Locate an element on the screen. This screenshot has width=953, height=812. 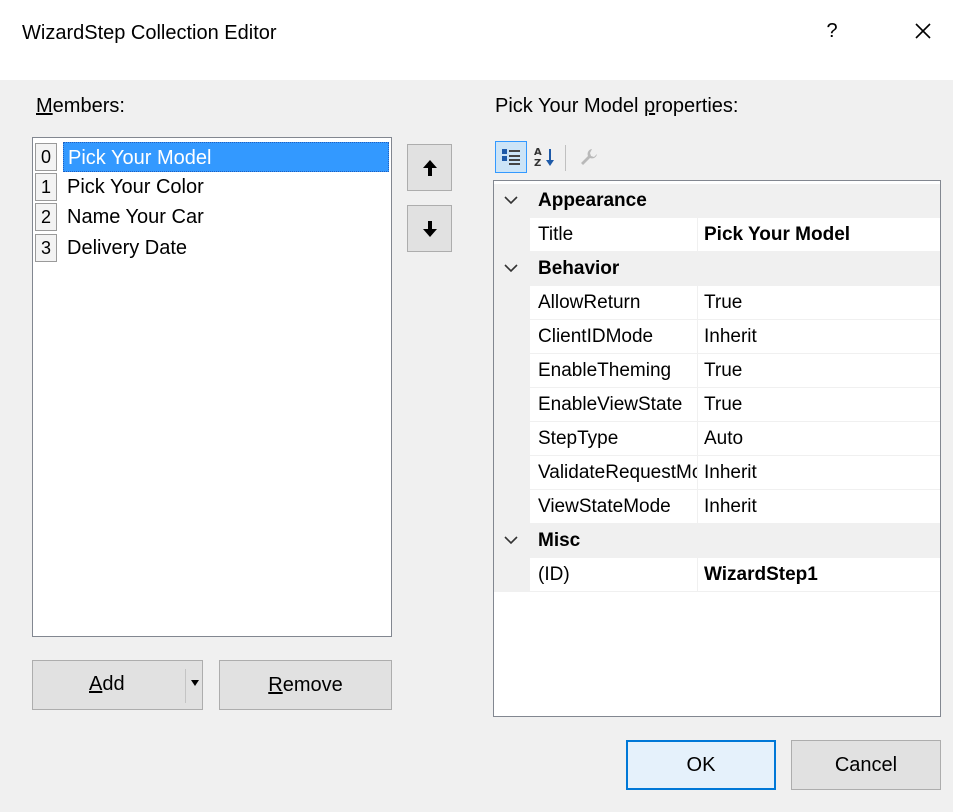
alphabetical-view-button: A Z is located at coordinates (545, 157).